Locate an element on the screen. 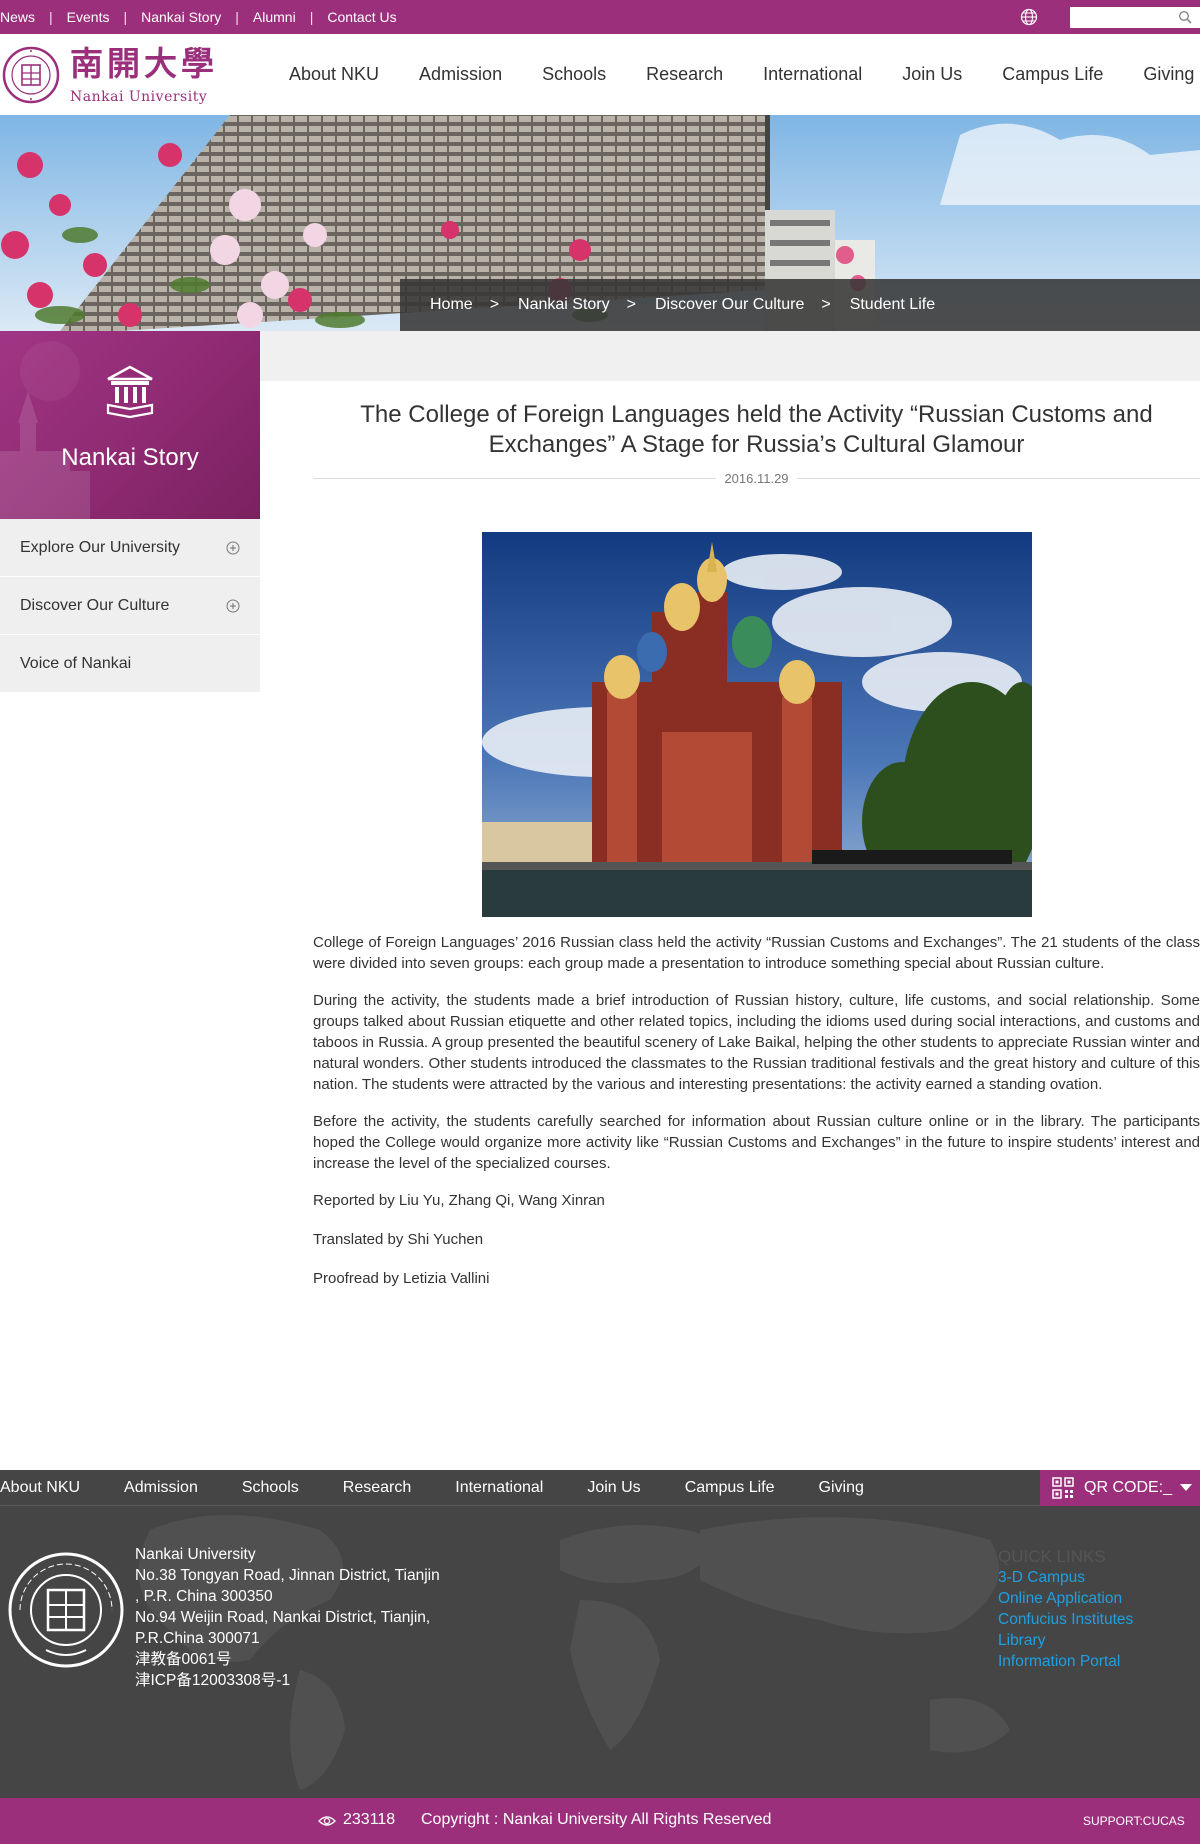 The height and width of the screenshot is (1844, 1200). footer-nav-campus-life: Campus Life is located at coordinates (730, 1488).